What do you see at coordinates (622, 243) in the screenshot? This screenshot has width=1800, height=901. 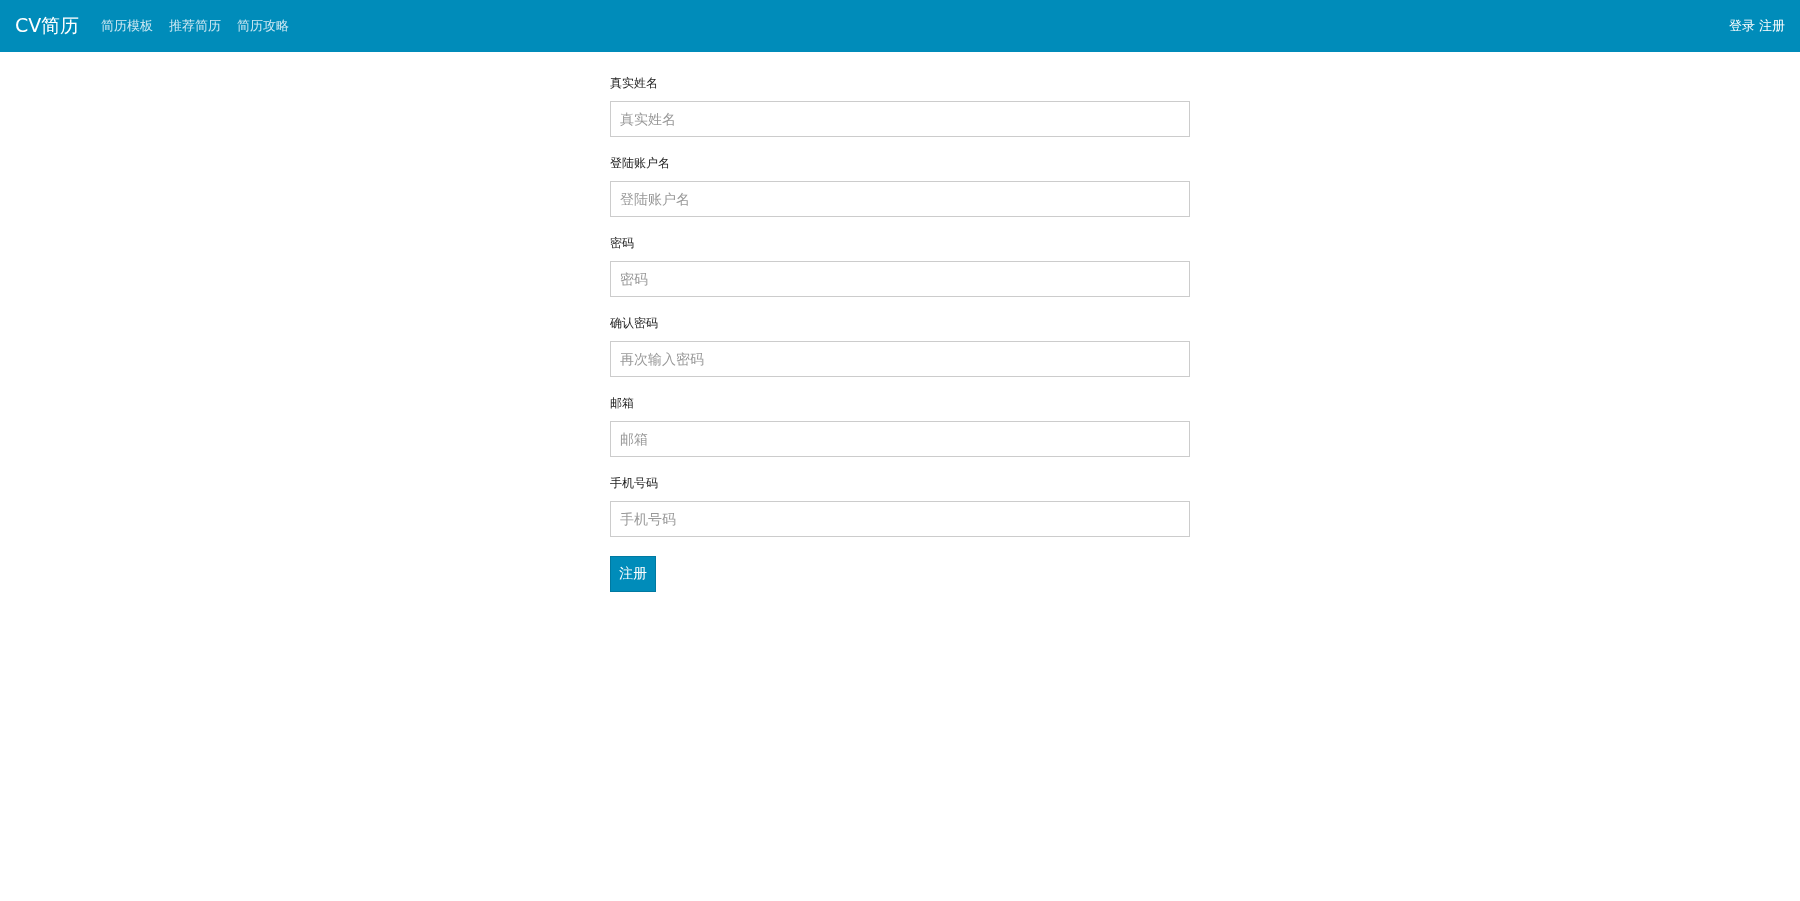 I see `field-label: 密码` at bounding box center [622, 243].